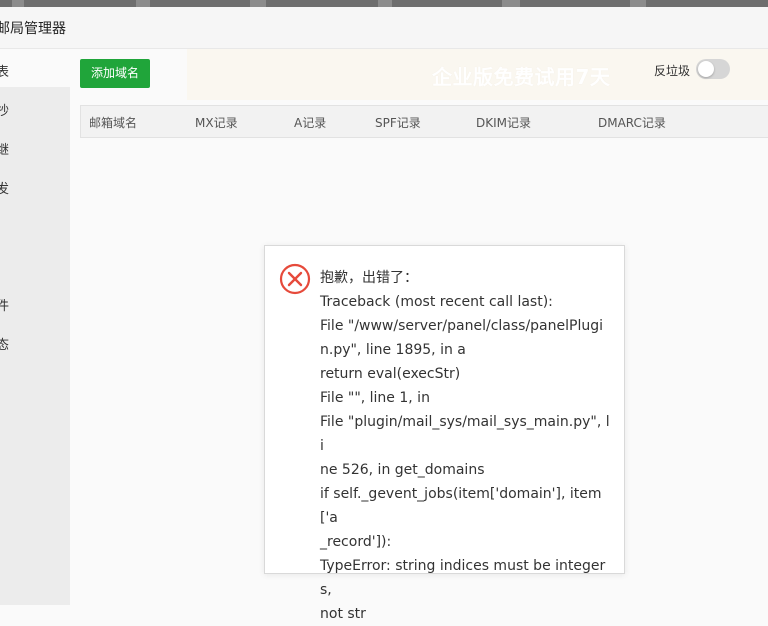 This screenshot has height=626, width=768. Describe the element at coordinates (33, 29) in the screenshot. I see `window-title: 邮局管理器` at that location.